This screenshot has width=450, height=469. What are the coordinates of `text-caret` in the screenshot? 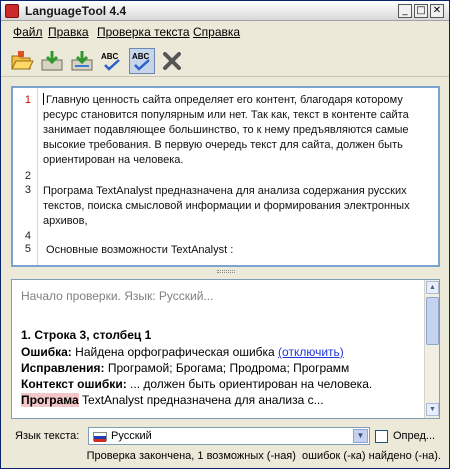 It's located at (43, 99).